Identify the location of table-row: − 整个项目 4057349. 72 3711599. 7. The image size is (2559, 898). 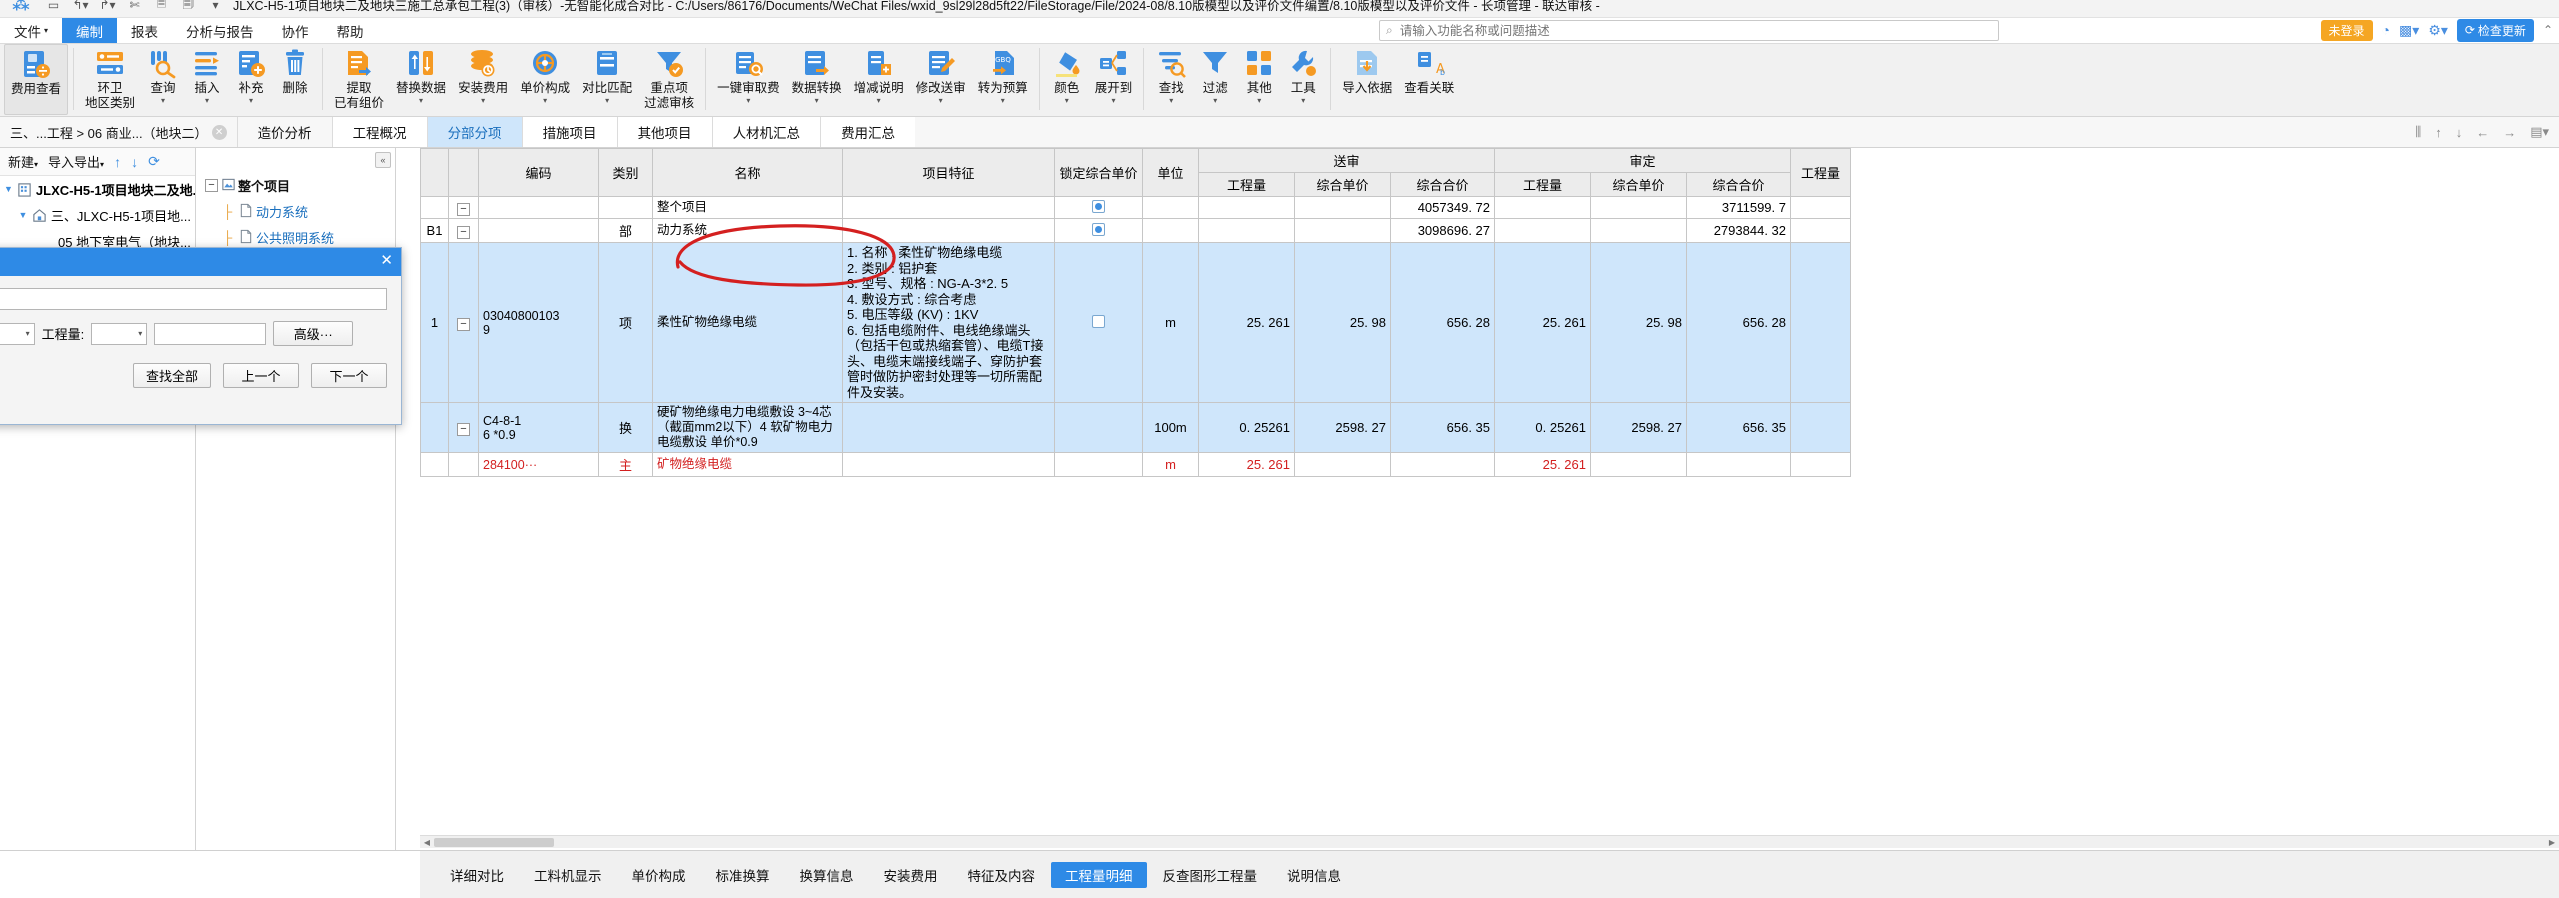
(1135, 207).